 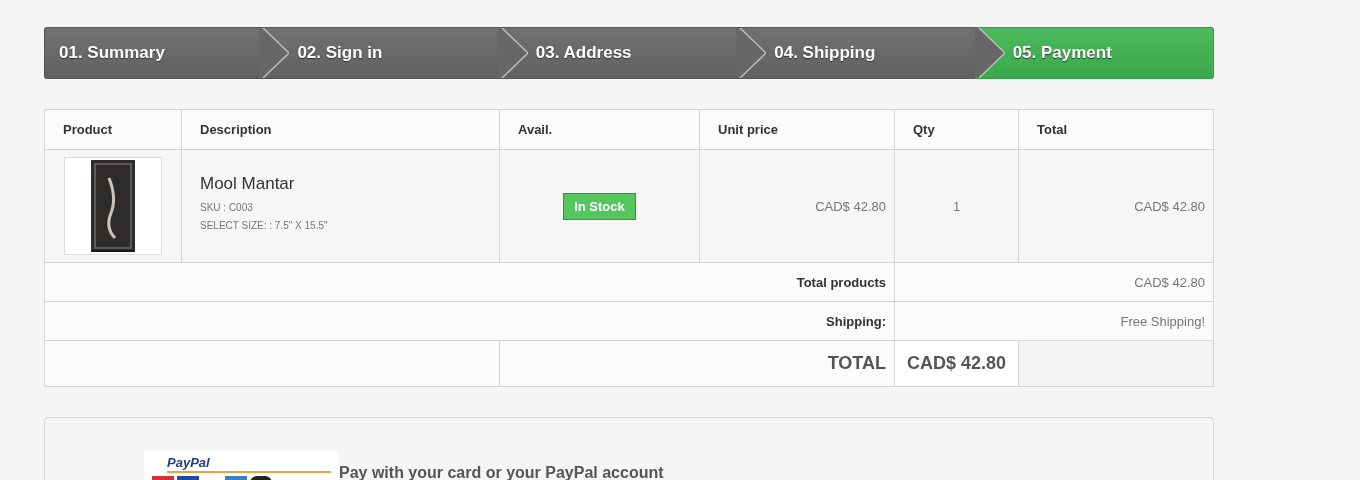 I want to click on checkout-step: 04. Shipping, so click(x=855, y=53).